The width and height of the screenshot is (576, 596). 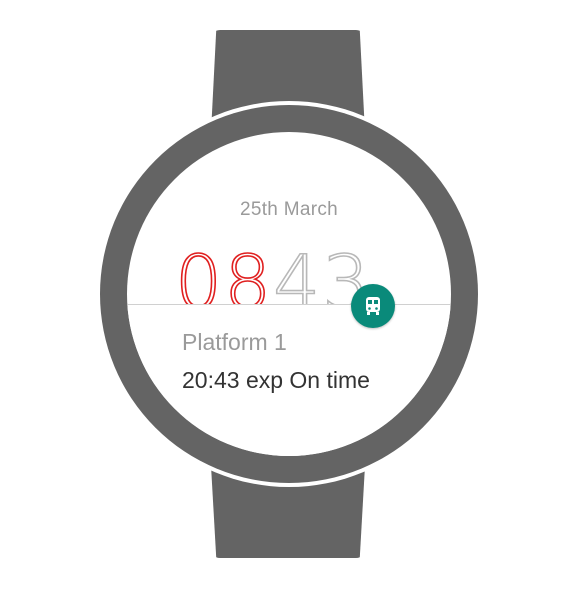 What do you see at coordinates (234, 342) in the screenshot?
I see `notification-title: Platform 1` at bounding box center [234, 342].